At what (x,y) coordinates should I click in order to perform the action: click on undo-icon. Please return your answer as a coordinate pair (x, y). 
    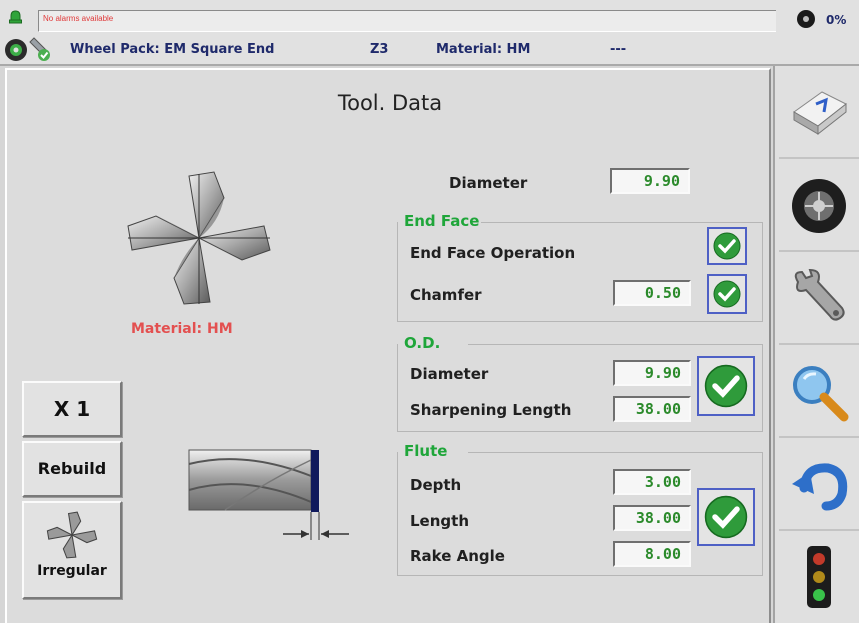
    Looking at the image, I should click on (820, 486).